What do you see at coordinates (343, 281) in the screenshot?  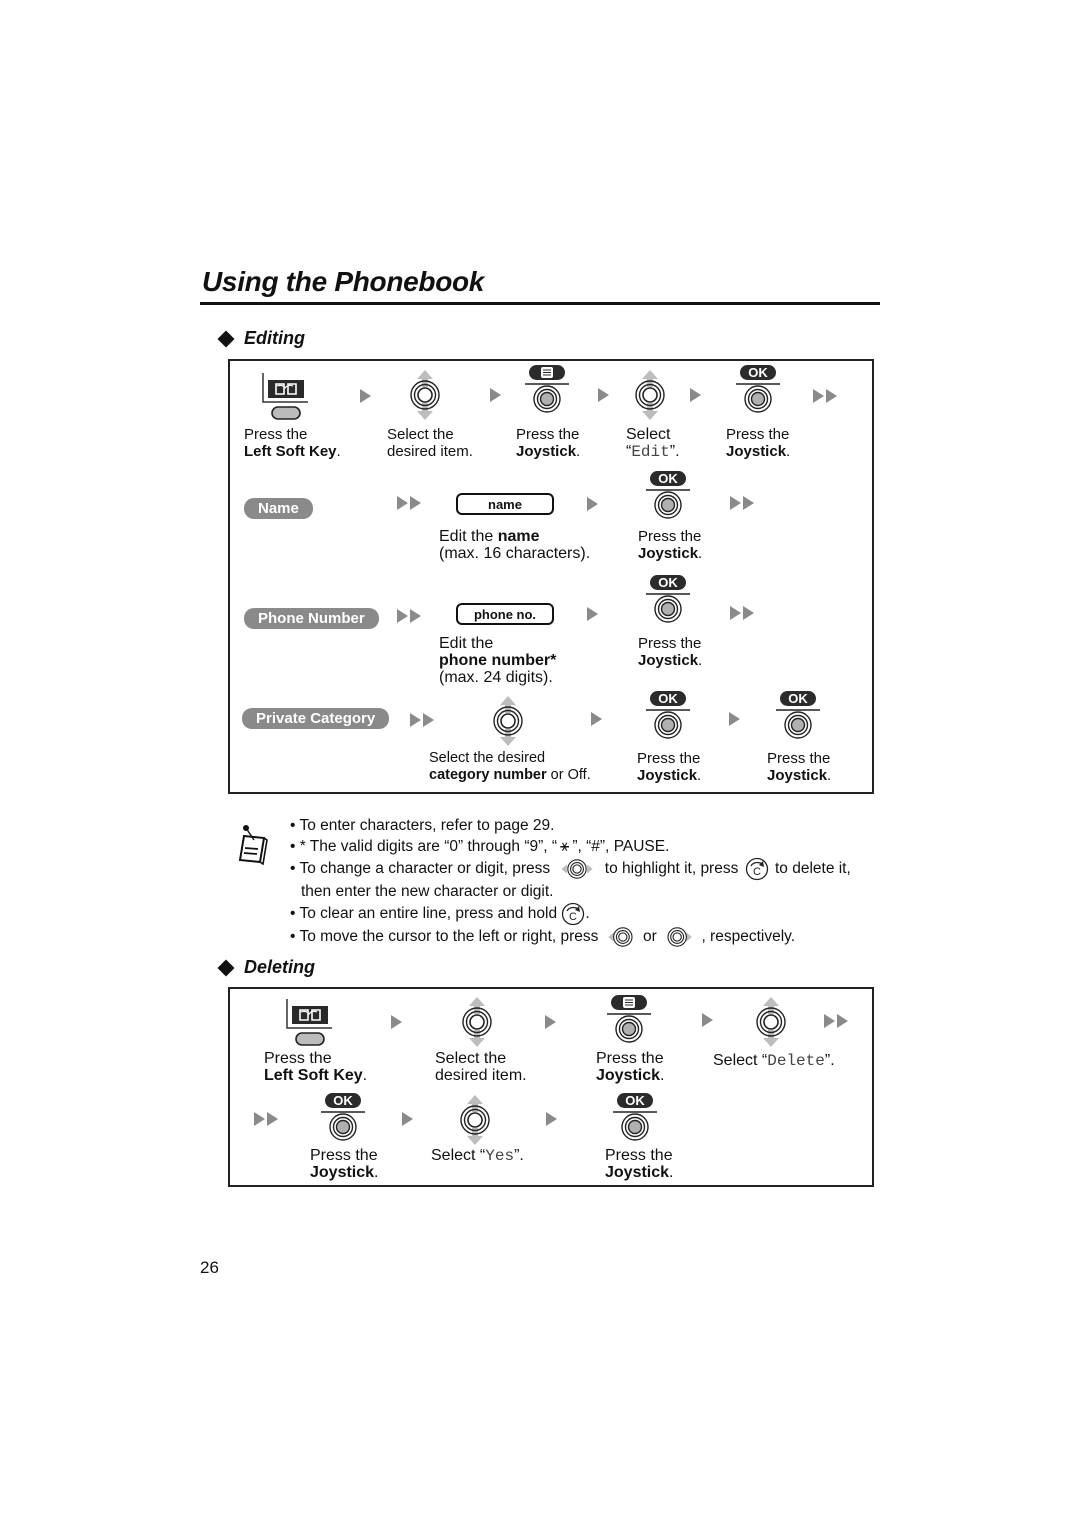 I see `page-title: Using the Phonebook` at bounding box center [343, 281].